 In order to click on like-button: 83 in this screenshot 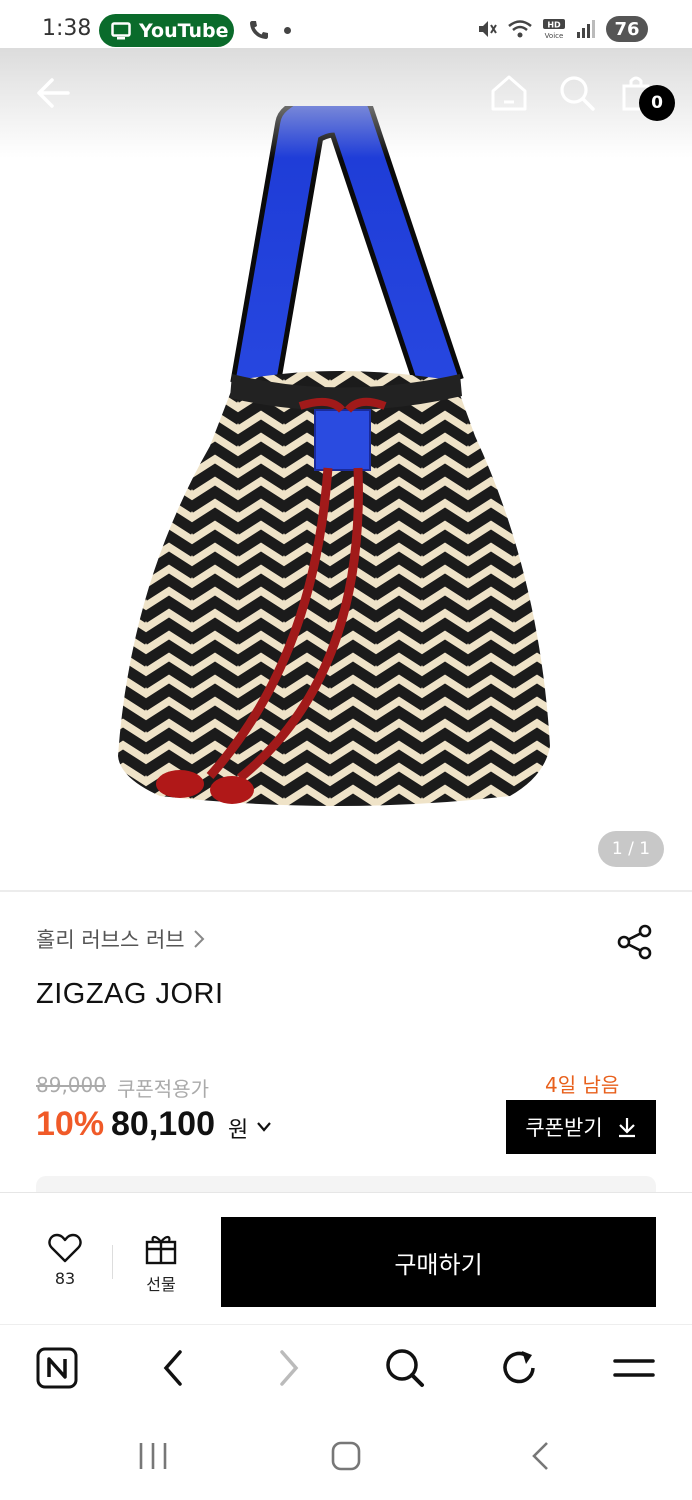, I will do `click(65, 1260)`.